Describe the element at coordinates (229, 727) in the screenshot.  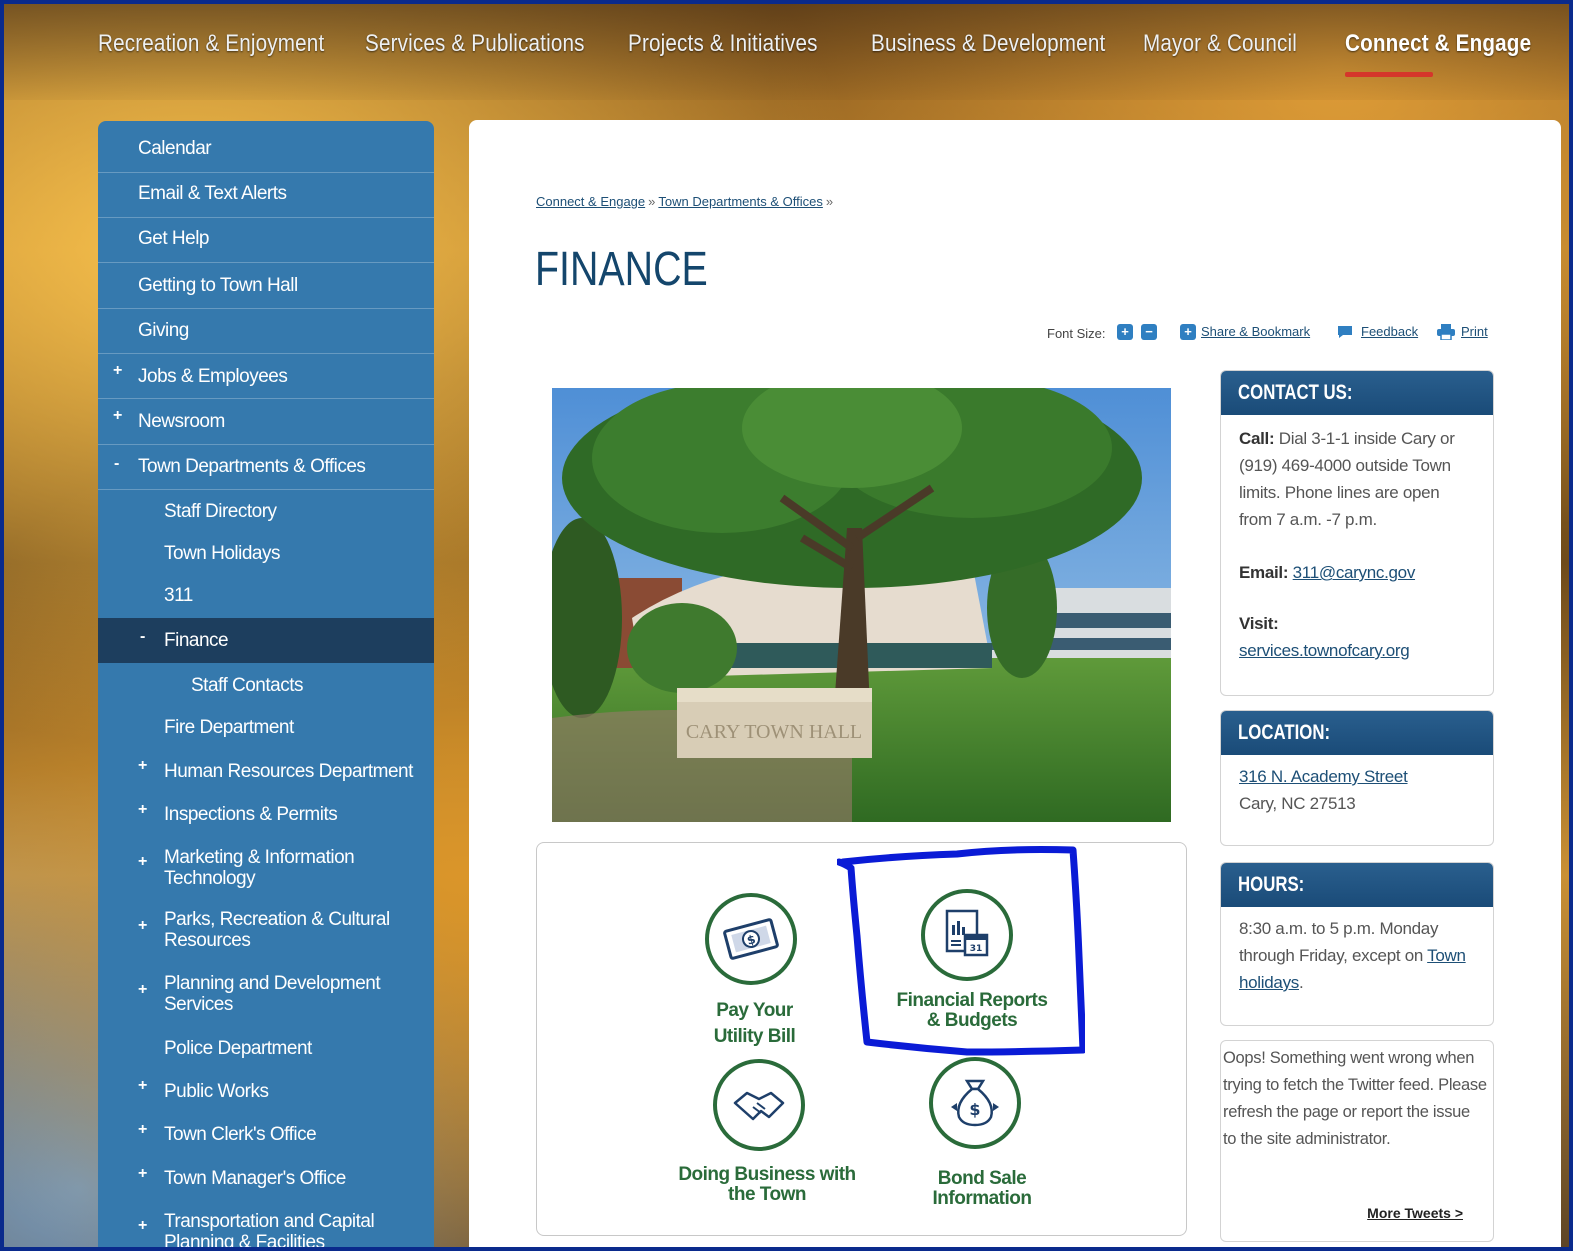
I see `sidebar-item-label: Fire Department` at that location.